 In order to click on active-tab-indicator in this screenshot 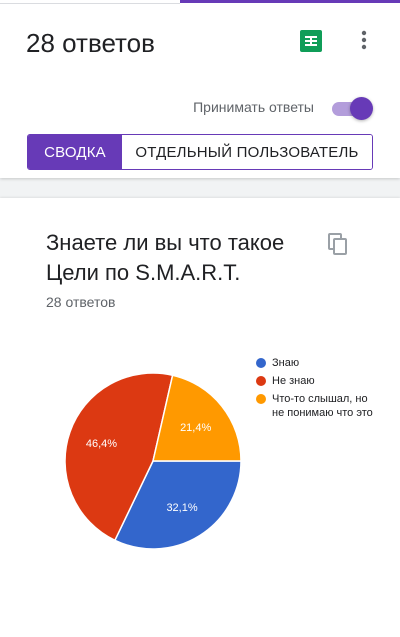, I will do `click(290, 1)`.